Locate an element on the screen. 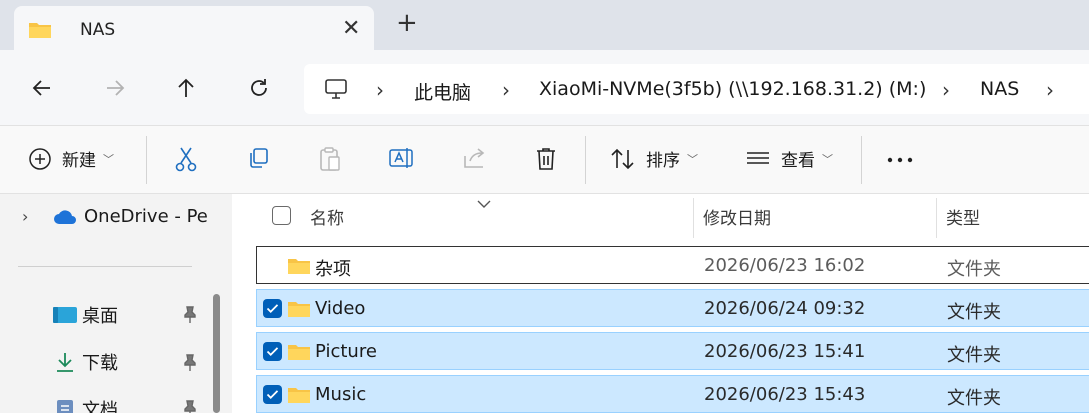  new-button: 新建 ﹀ is located at coordinates (71, 158).